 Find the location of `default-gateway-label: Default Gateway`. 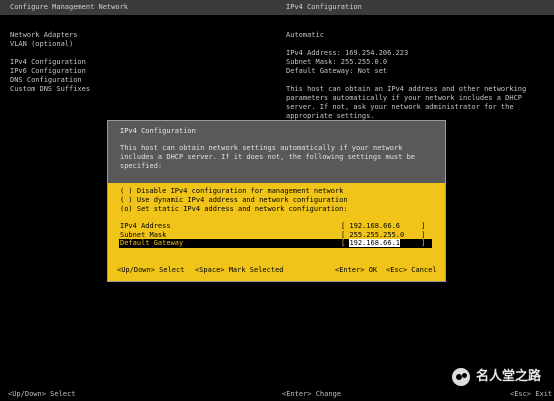

default-gateway-label: Default Gateway is located at coordinates (152, 243).